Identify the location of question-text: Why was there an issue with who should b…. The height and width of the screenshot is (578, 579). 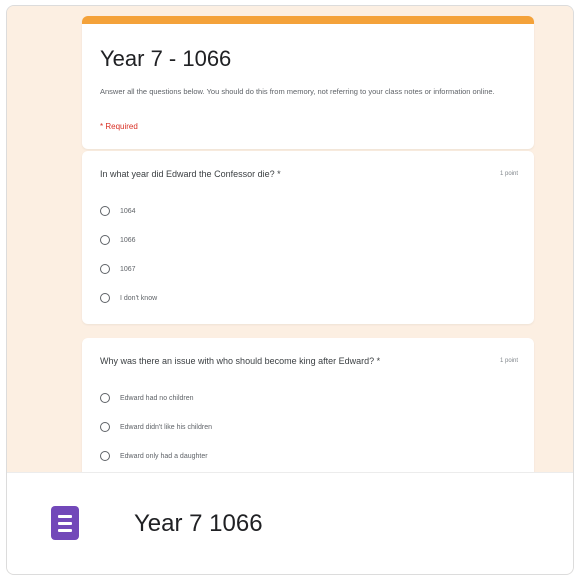
(240, 361).